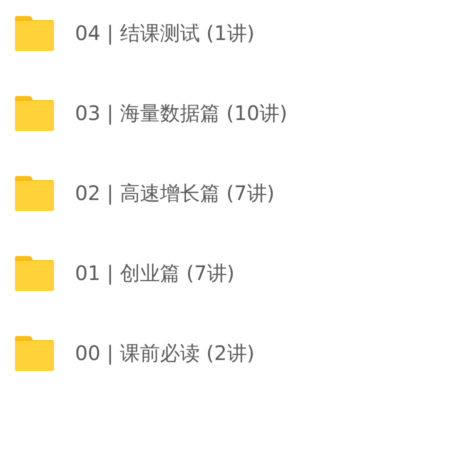 This screenshot has width=460, height=476. Describe the element at coordinates (155, 273) in the screenshot. I see `folder-name: 01 | 创业篇 (7讲)` at that location.